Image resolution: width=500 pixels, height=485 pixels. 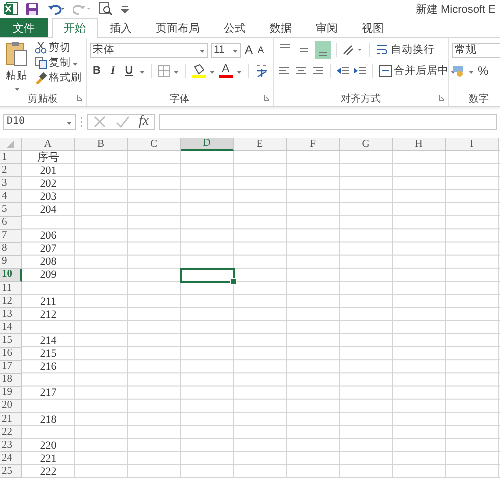 What do you see at coordinates (343, 71) in the screenshot?
I see `decrease-indent-icon` at bounding box center [343, 71].